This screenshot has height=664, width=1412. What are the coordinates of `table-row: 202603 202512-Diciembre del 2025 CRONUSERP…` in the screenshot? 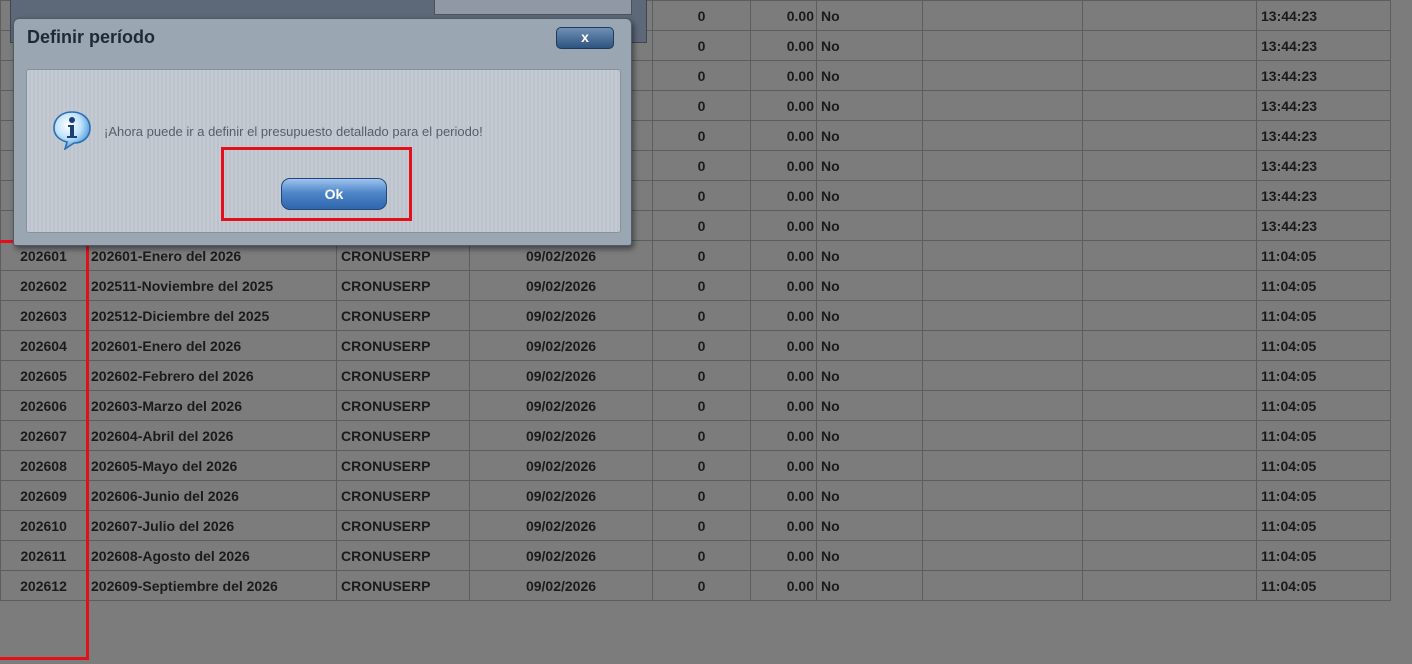 It's located at (695, 315).